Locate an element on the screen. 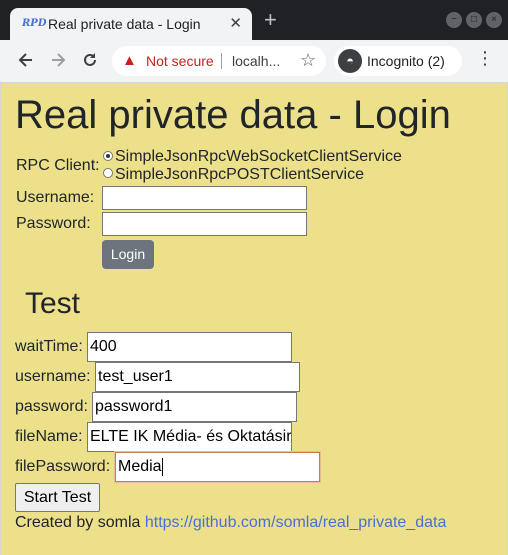  browser-tab-bar: RPD Real private data - Login ✕ + − □ × is located at coordinates (254, 20).